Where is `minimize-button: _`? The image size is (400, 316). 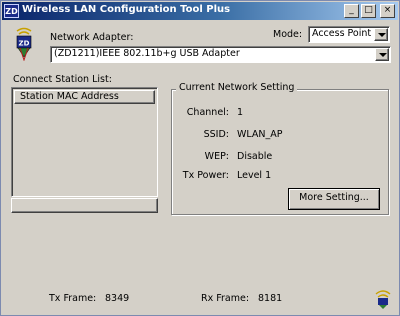 minimize-button: _ is located at coordinates (351, 11).